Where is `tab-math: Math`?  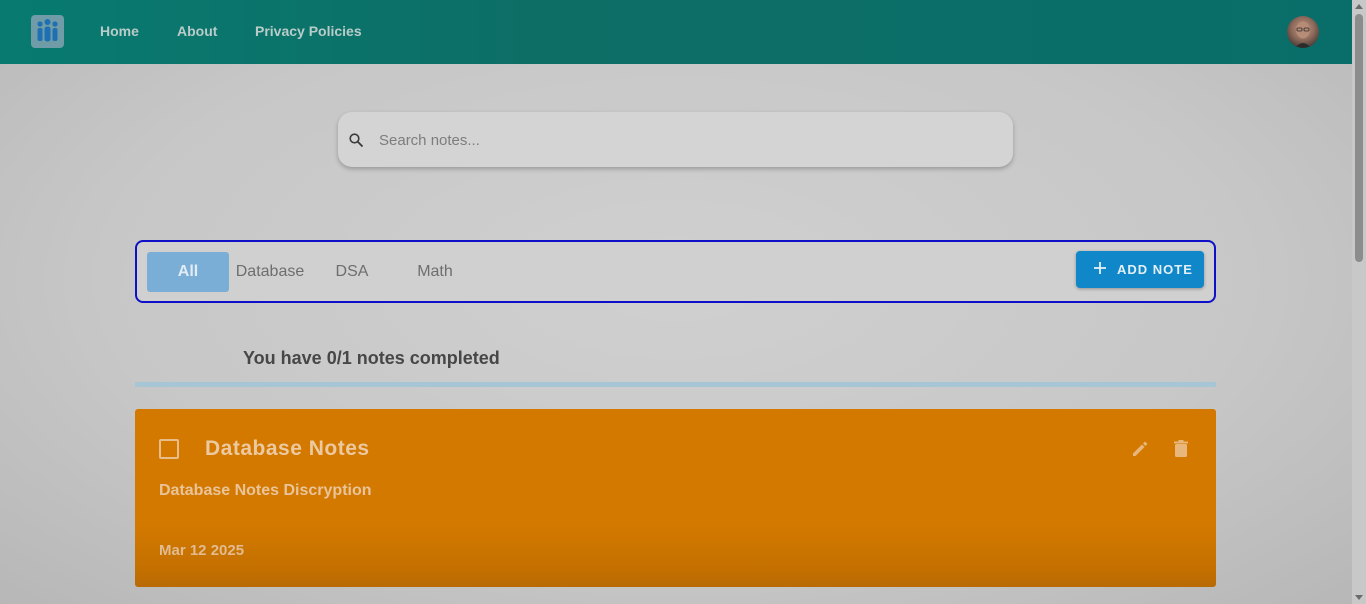 tab-math: Math is located at coordinates (435, 272).